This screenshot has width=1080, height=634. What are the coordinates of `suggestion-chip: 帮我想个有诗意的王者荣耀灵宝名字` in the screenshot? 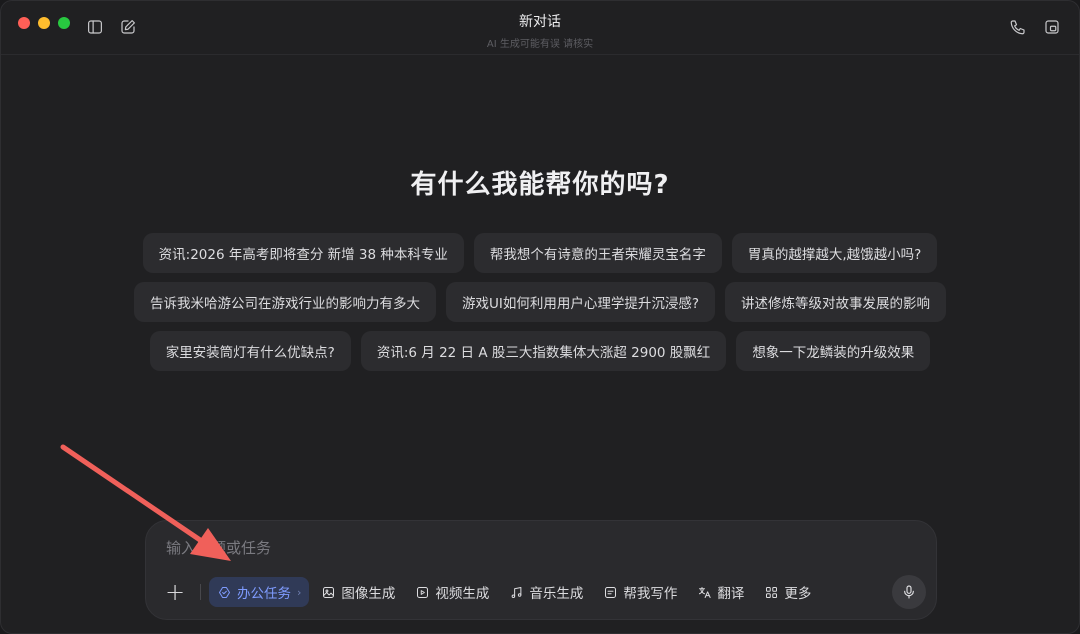 It's located at (597, 253).